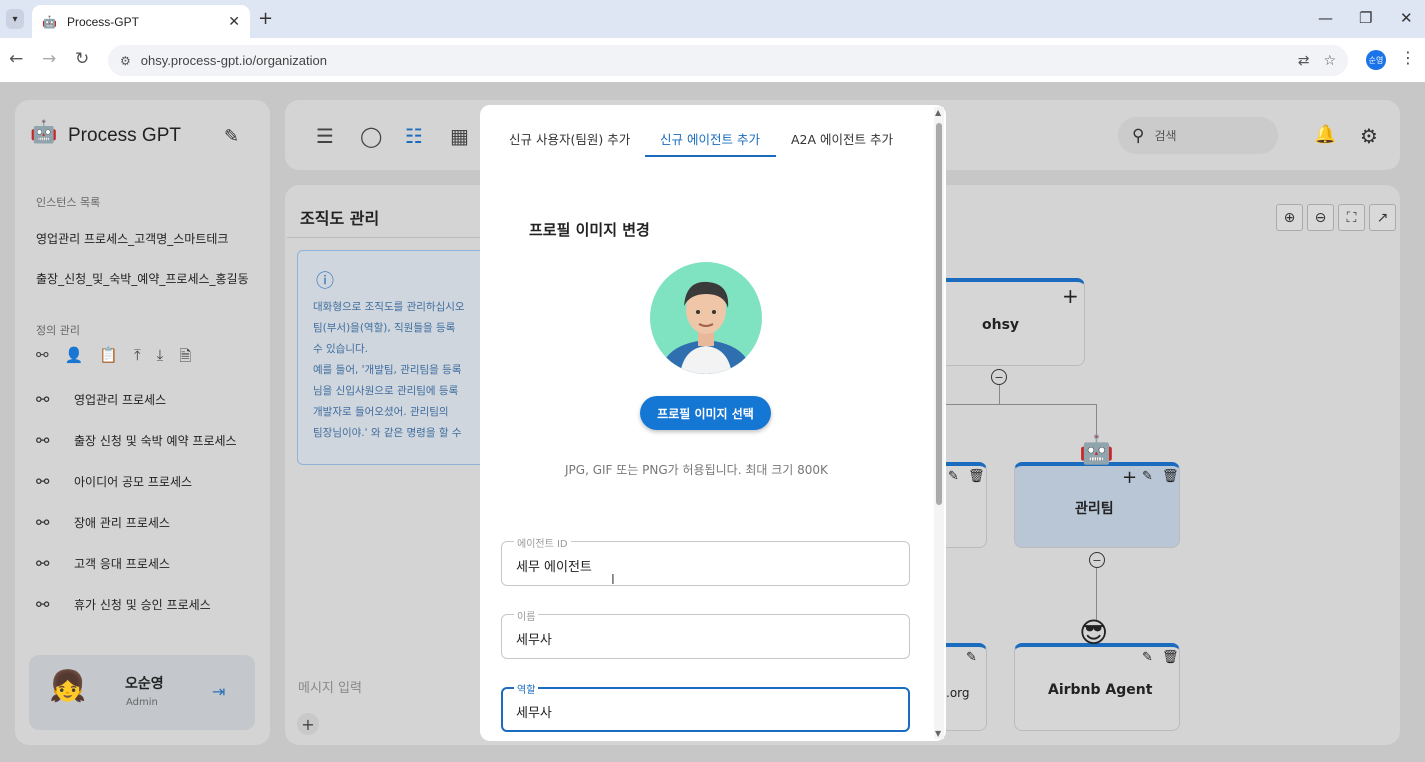  I want to click on organization-icon: 👤, so click(74, 358).